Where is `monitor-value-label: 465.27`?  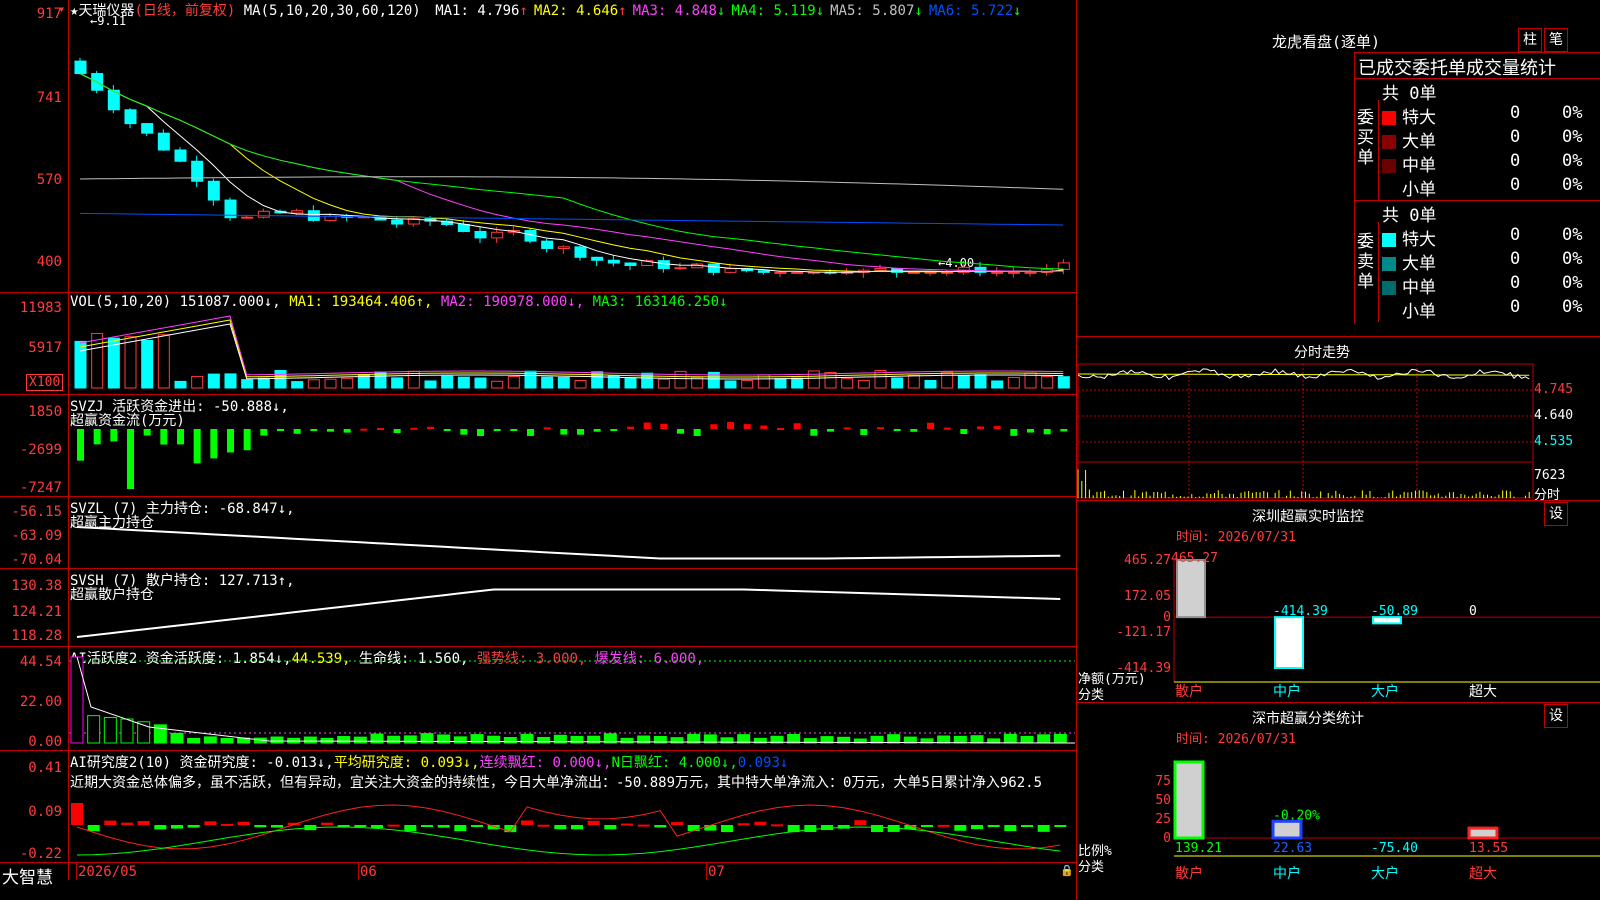 monitor-value-label: 465.27 is located at coordinates (1194, 558).